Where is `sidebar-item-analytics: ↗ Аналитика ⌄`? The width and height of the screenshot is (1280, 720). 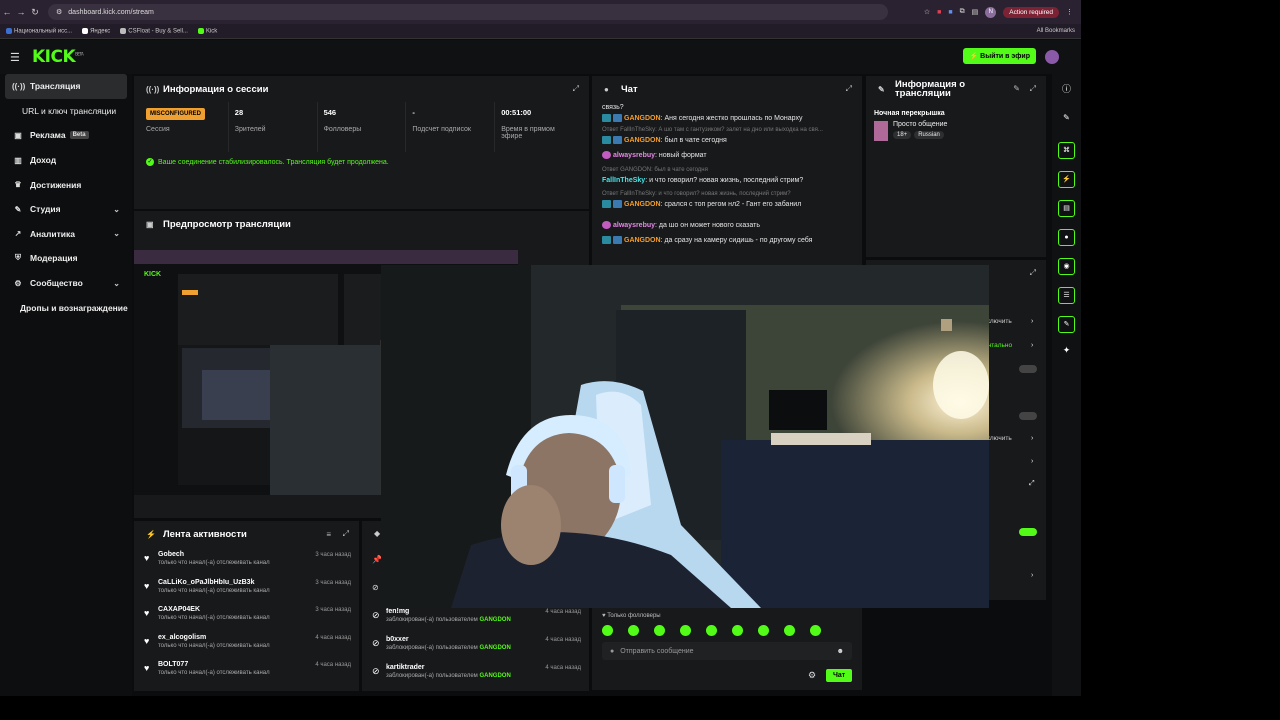
sidebar-item-analytics: ↗ Аналитика ⌄ is located at coordinates (66, 234).